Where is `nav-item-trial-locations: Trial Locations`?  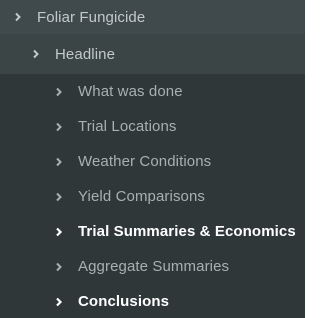 nav-item-trial-locations: Trial Locations is located at coordinates (152, 126).